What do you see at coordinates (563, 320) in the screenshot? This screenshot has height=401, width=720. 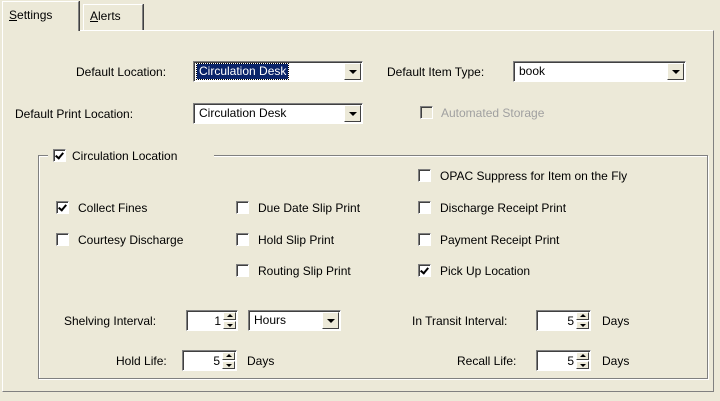 I see `in-transit-interval-spinner: 5` at bounding box center [563, 320].